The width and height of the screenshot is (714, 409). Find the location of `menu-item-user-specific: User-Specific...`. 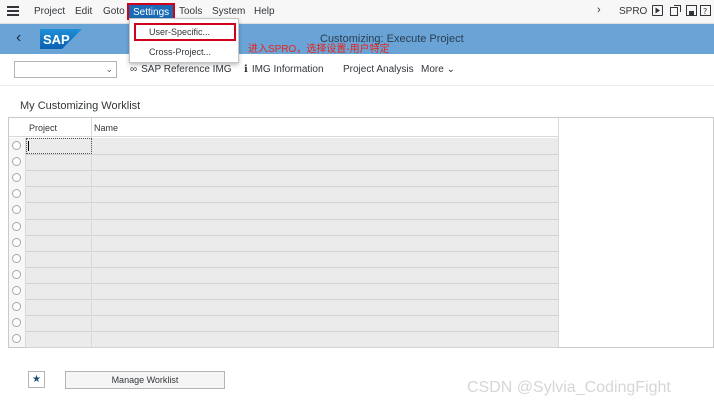

menu-item-user-specific: User-Specific... is located at coordinates (185, 32).